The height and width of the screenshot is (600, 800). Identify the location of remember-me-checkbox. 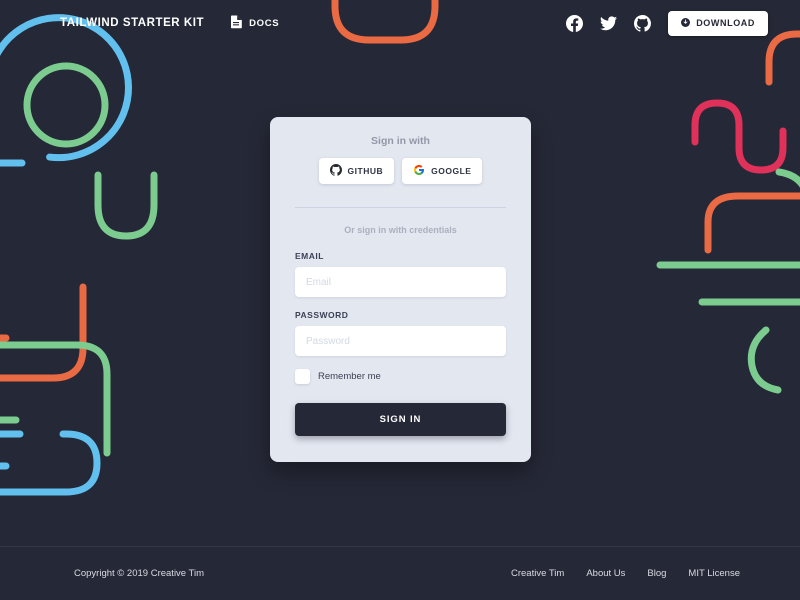
(302, 376).